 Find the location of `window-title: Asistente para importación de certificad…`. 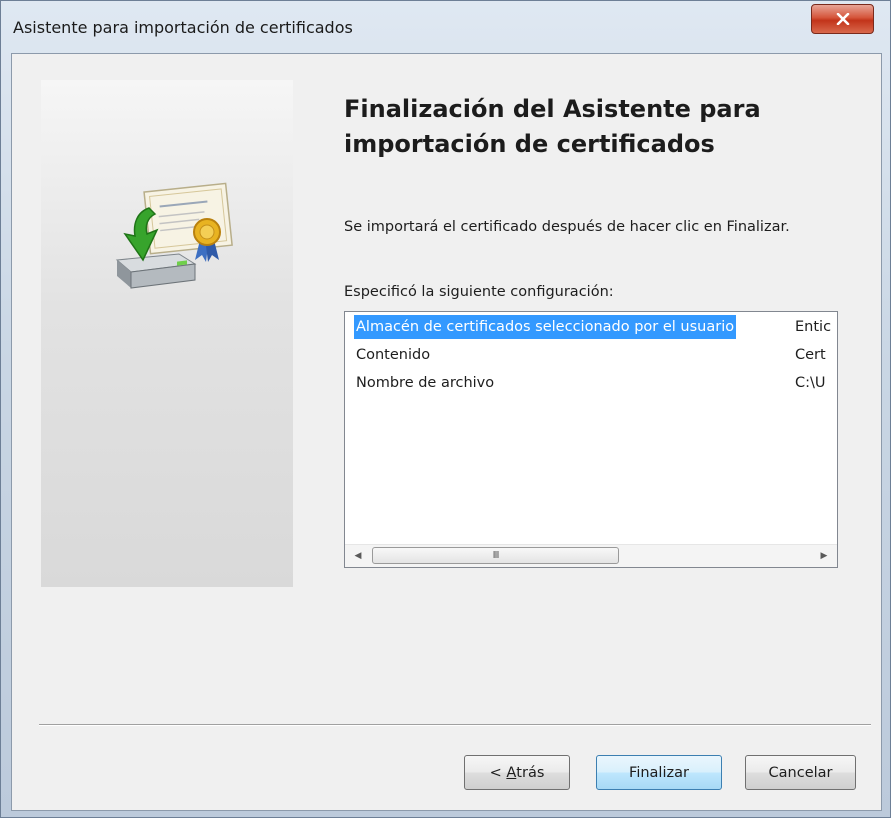

window-title: Asistente para importación de certificad… is located at coordinates (183, 27).